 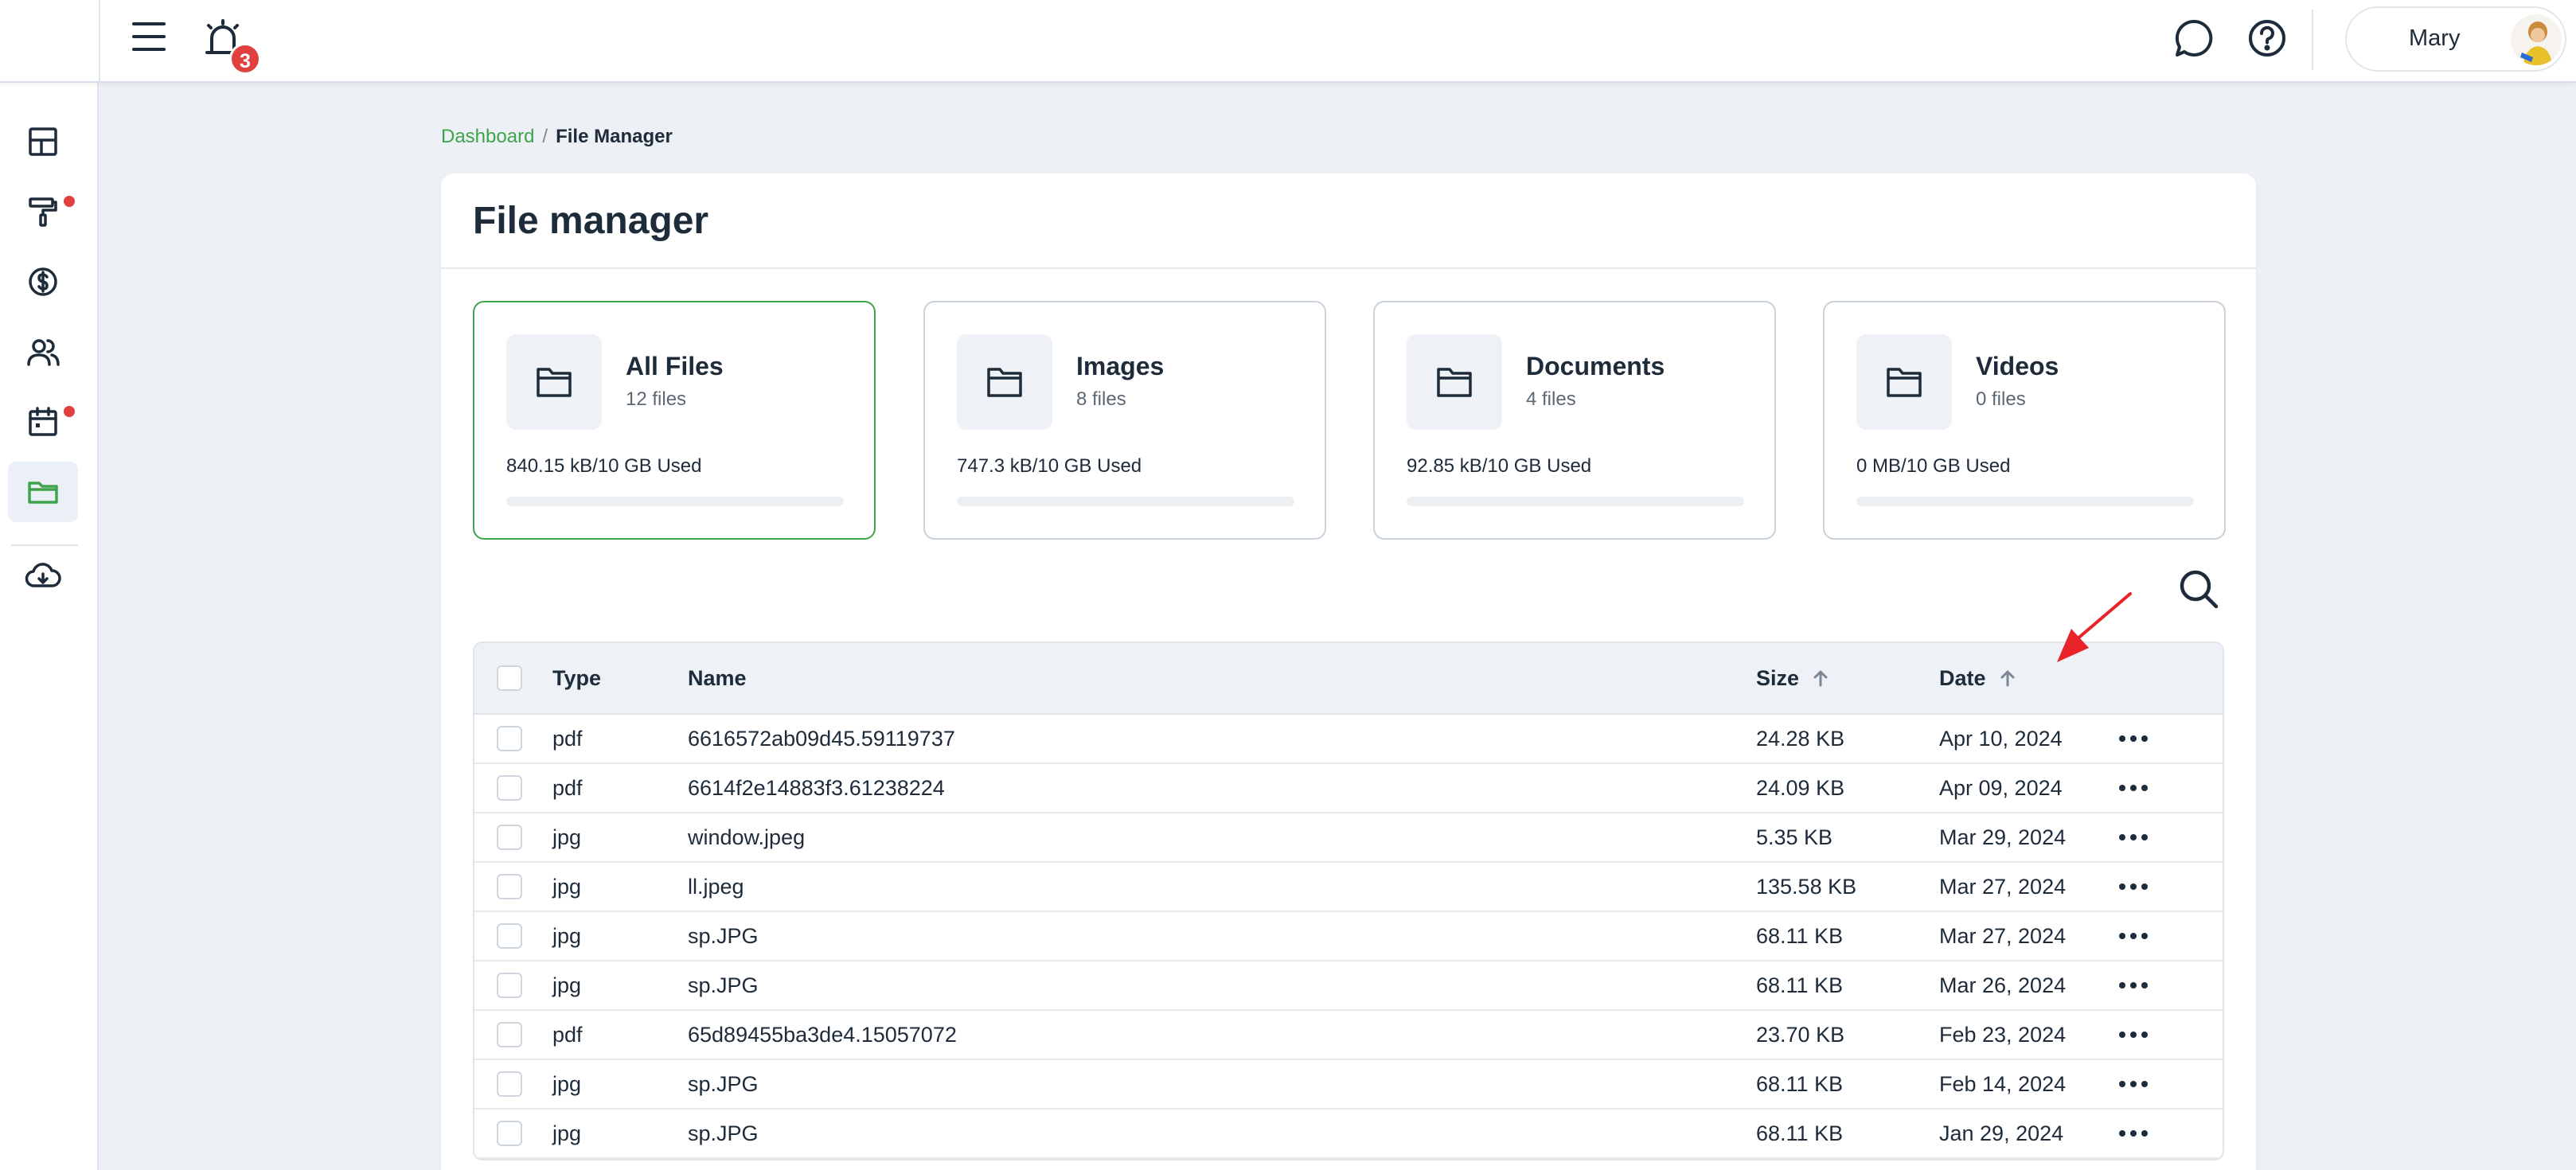 I want to click on file-name: 6616572ab09d45.59119737, so click(x=821, y=738).